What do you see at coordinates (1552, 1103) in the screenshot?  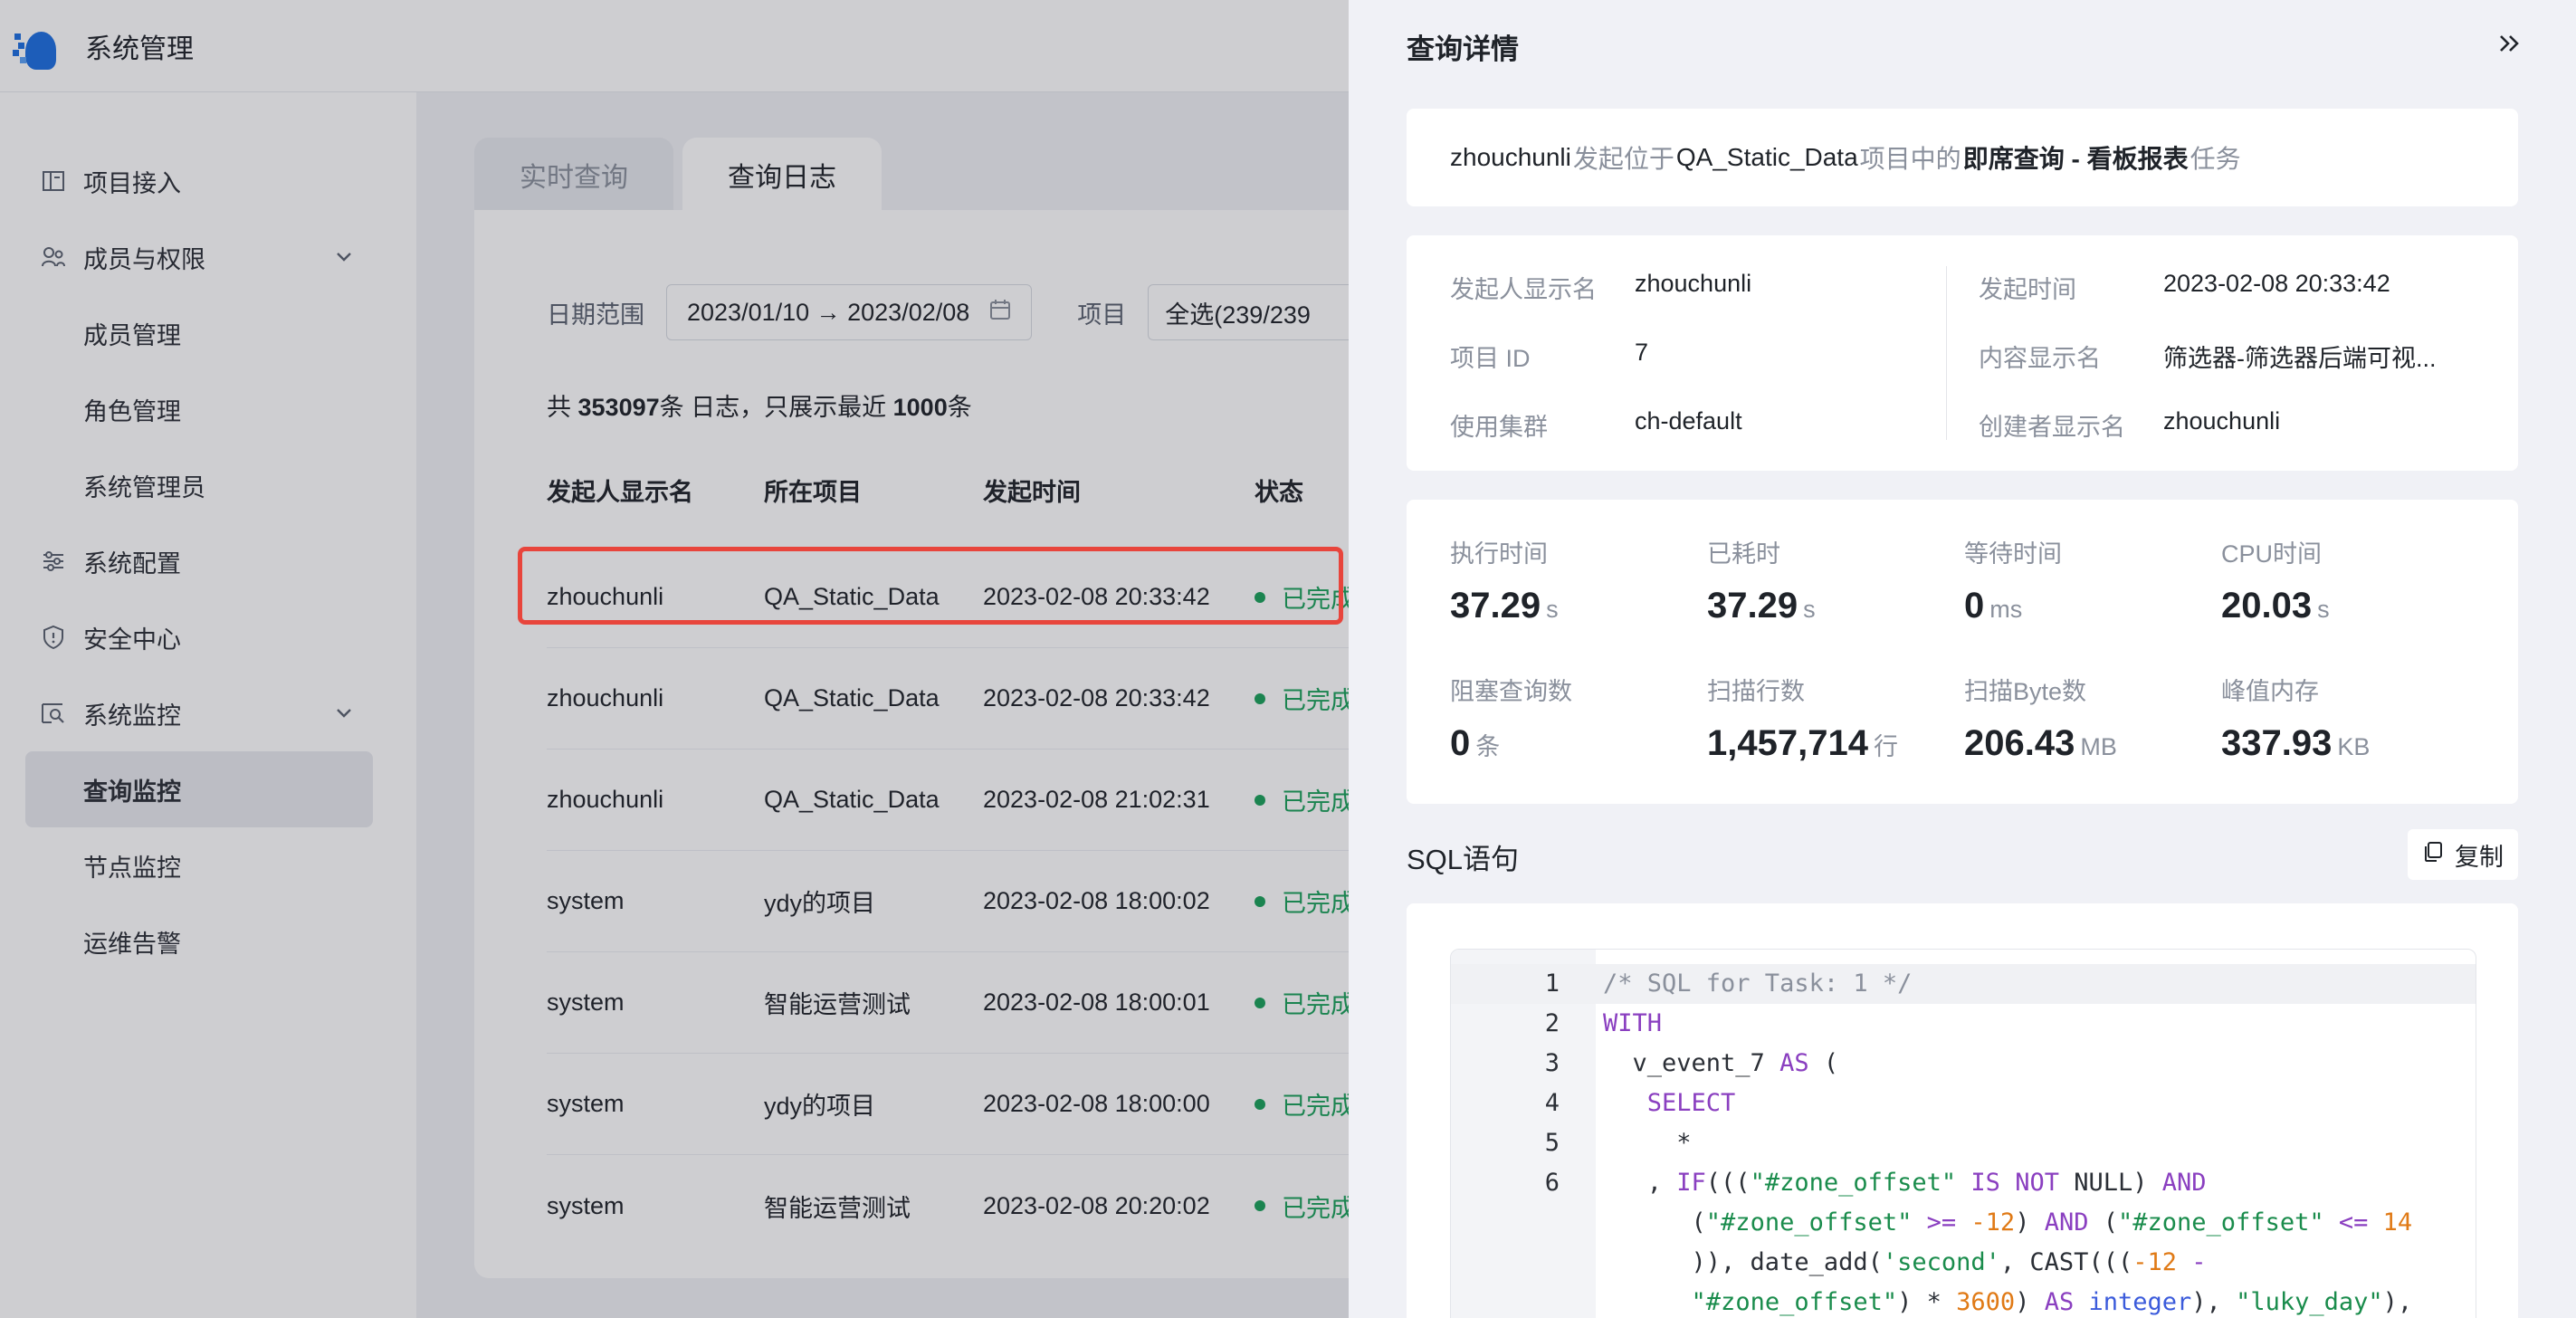 I see `line-number: 4` at bounding box center [1552, 1103].